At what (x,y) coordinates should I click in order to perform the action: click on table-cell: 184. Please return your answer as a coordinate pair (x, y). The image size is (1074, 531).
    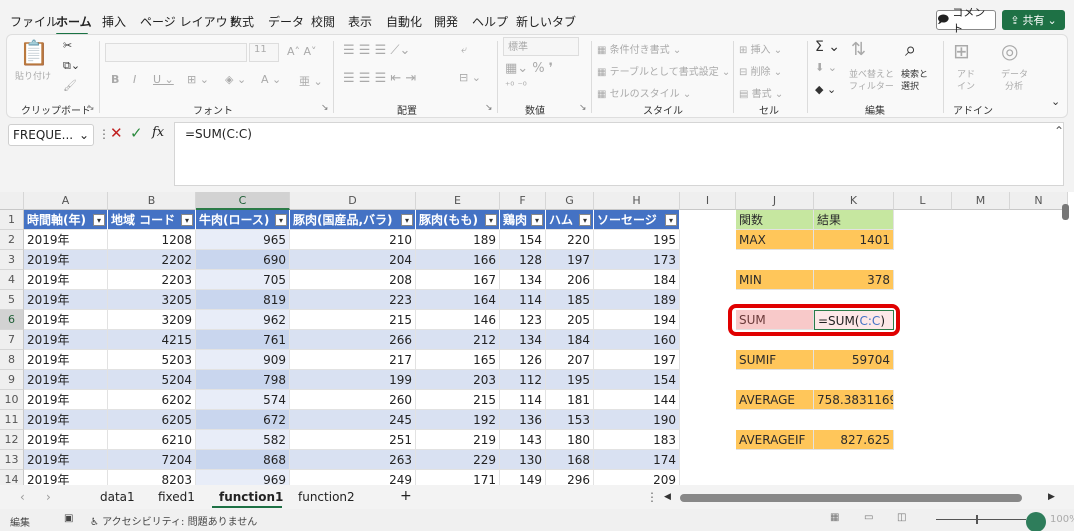
    Looking at the image, I should click on (637, 280).